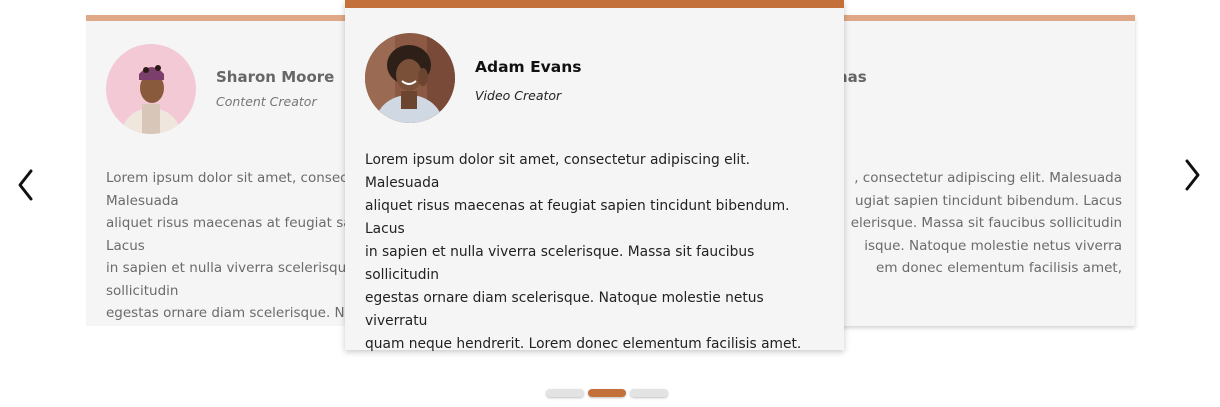 The image size is (1220, 407). I want to click on chevron-left-icon, so click(25, 185).